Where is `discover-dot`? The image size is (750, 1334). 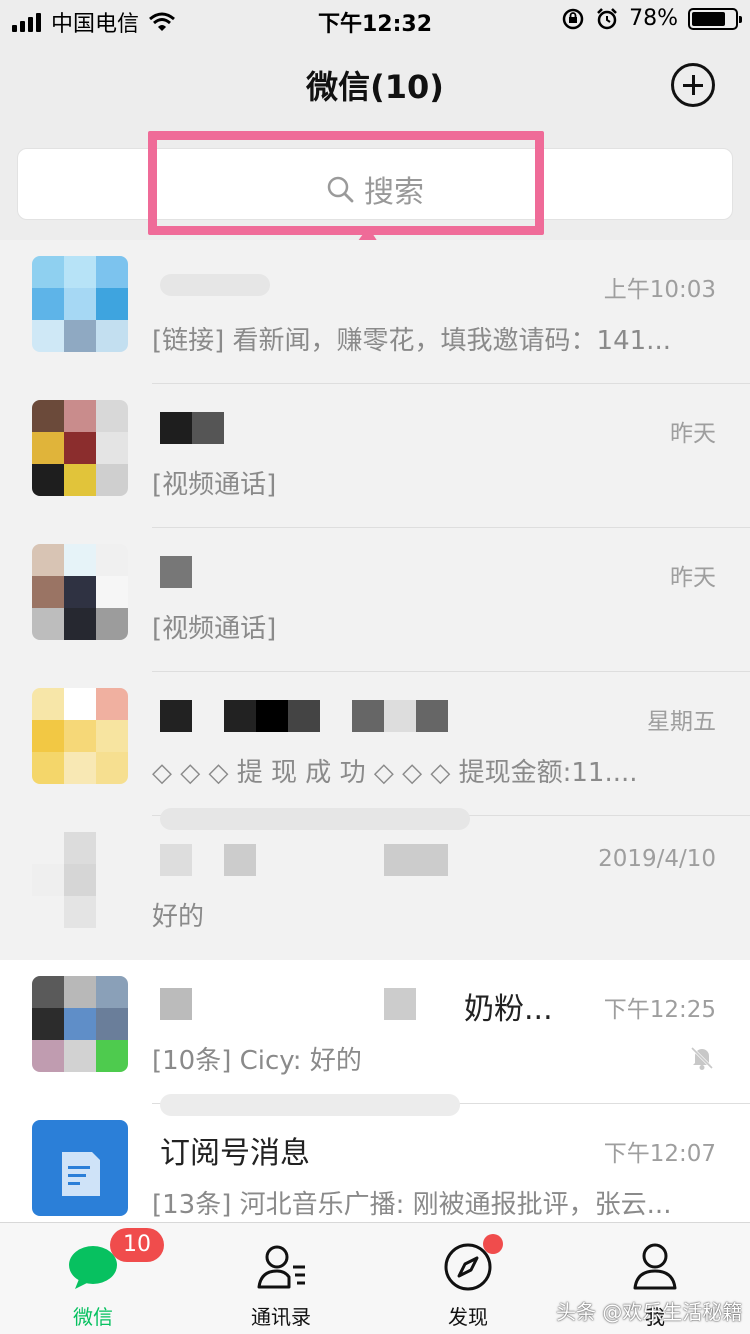 discover-dot is located at coordinates (493, 1244).